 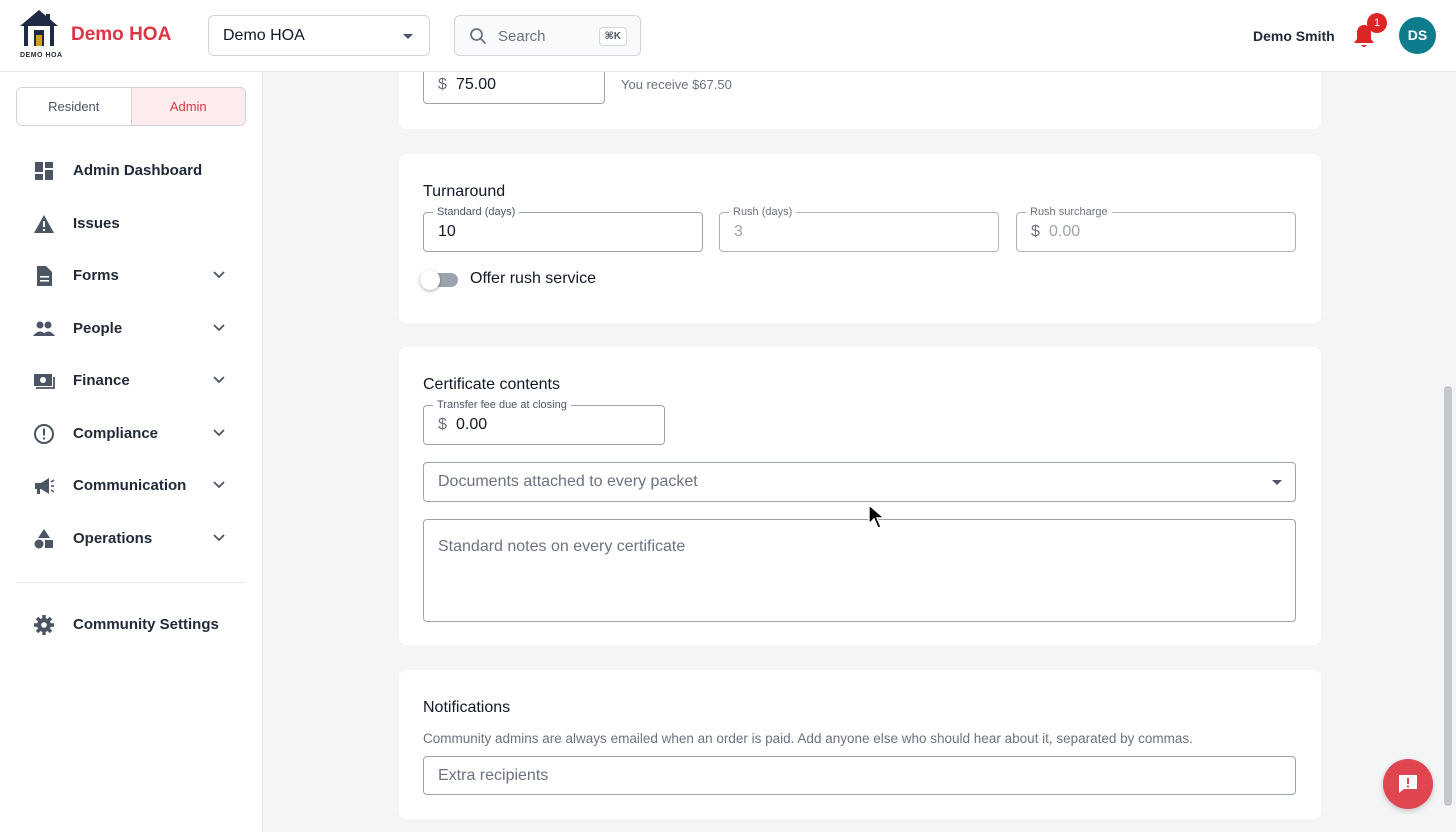 I want to click on sidebar-item-label: Compliance, so click(x=116, y=433).